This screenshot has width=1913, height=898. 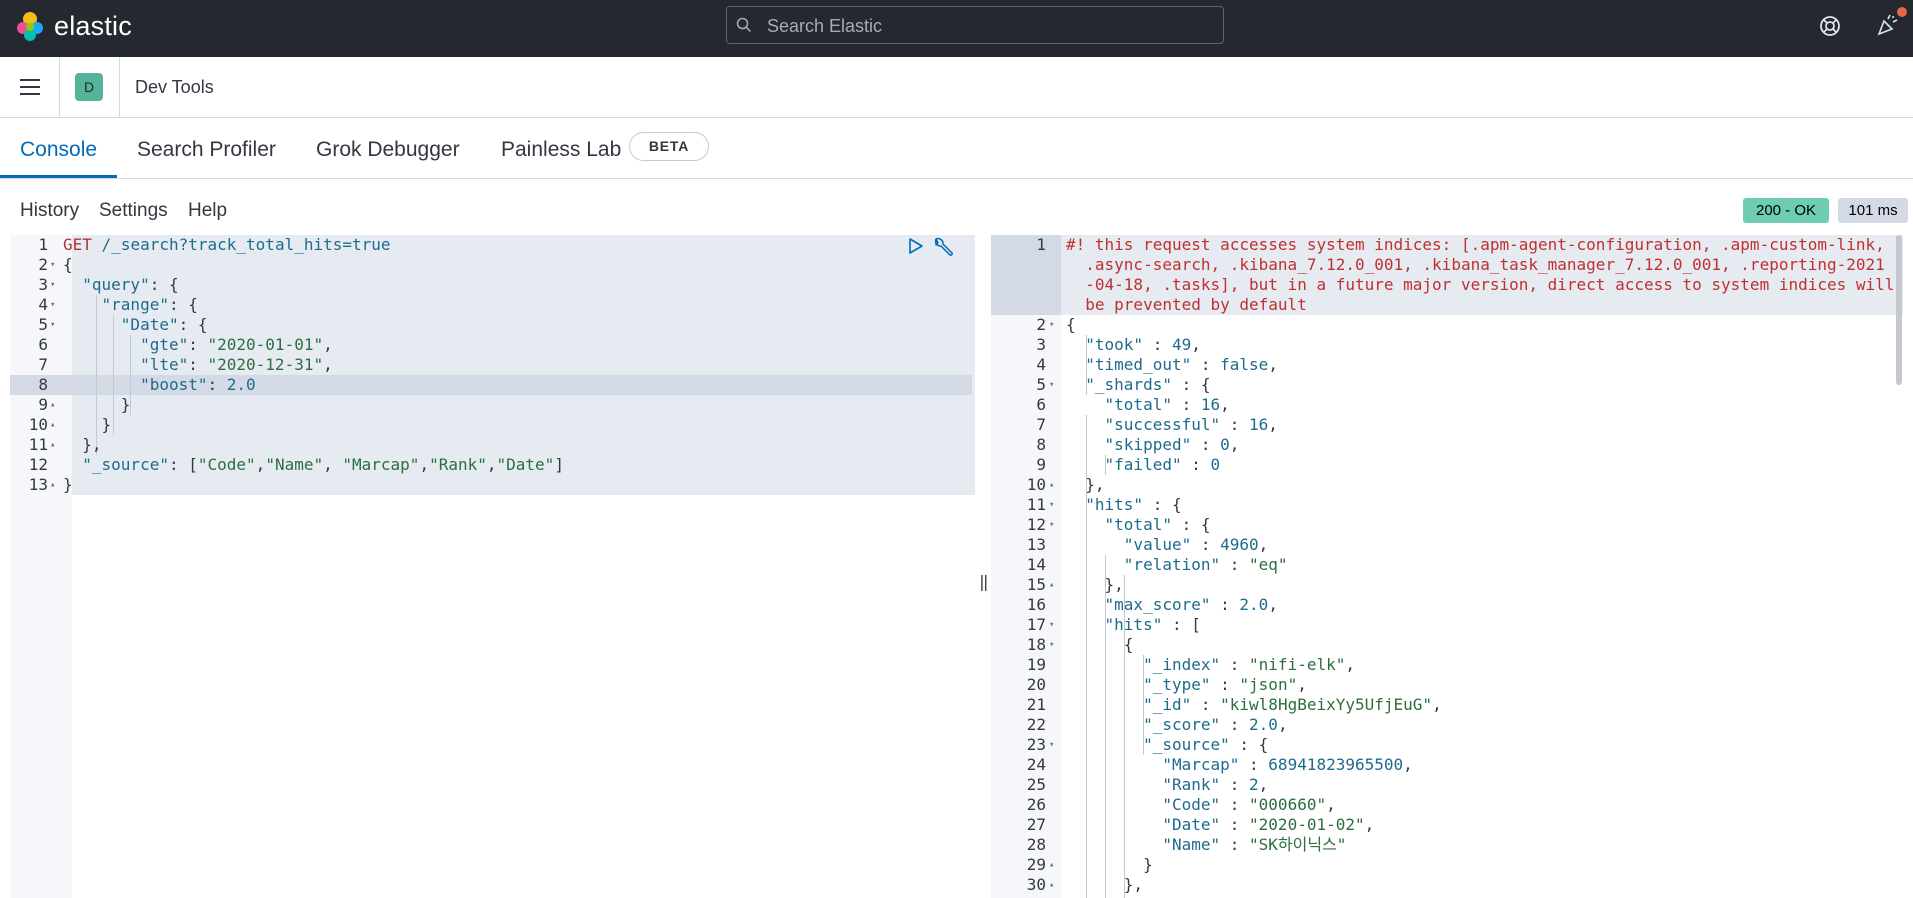 I want to click on panel-resize-handle, so click(x=983, y=566).